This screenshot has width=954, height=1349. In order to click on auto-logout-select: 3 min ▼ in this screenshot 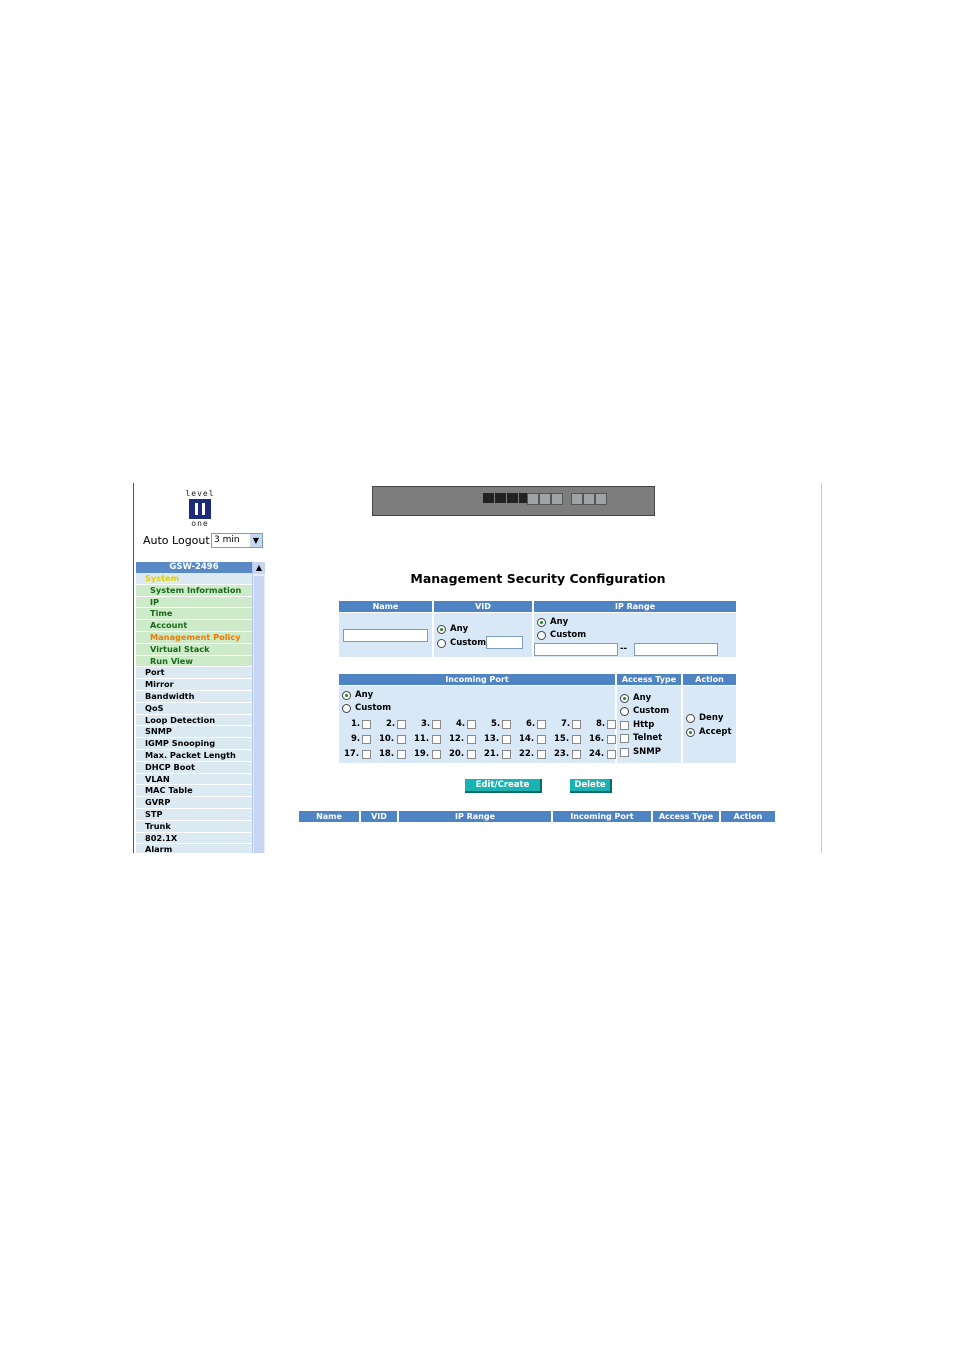, I will do `click(237, 540)`.